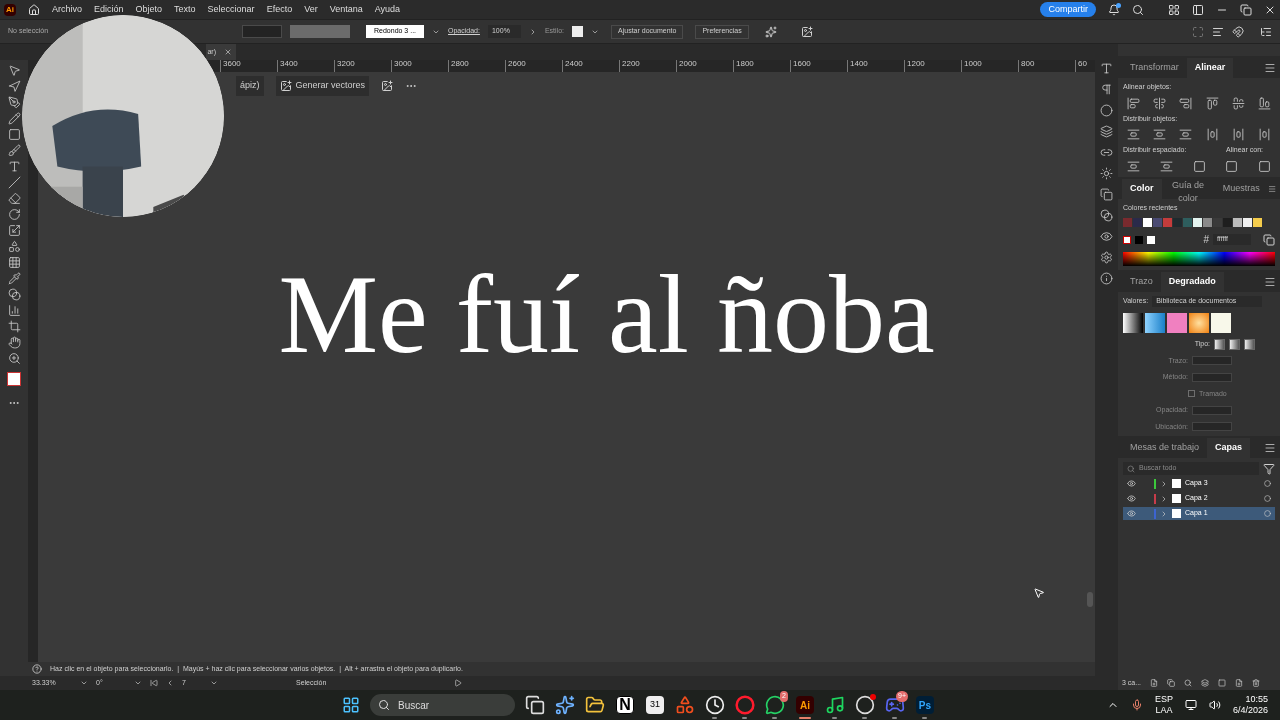 The width and height of the screenshot is (1280, 720). What do you see at coordinates (322, 86) in the screenshot?
I see `generate-vectors-button: Generar vectores` at bounding box center [322, 86].